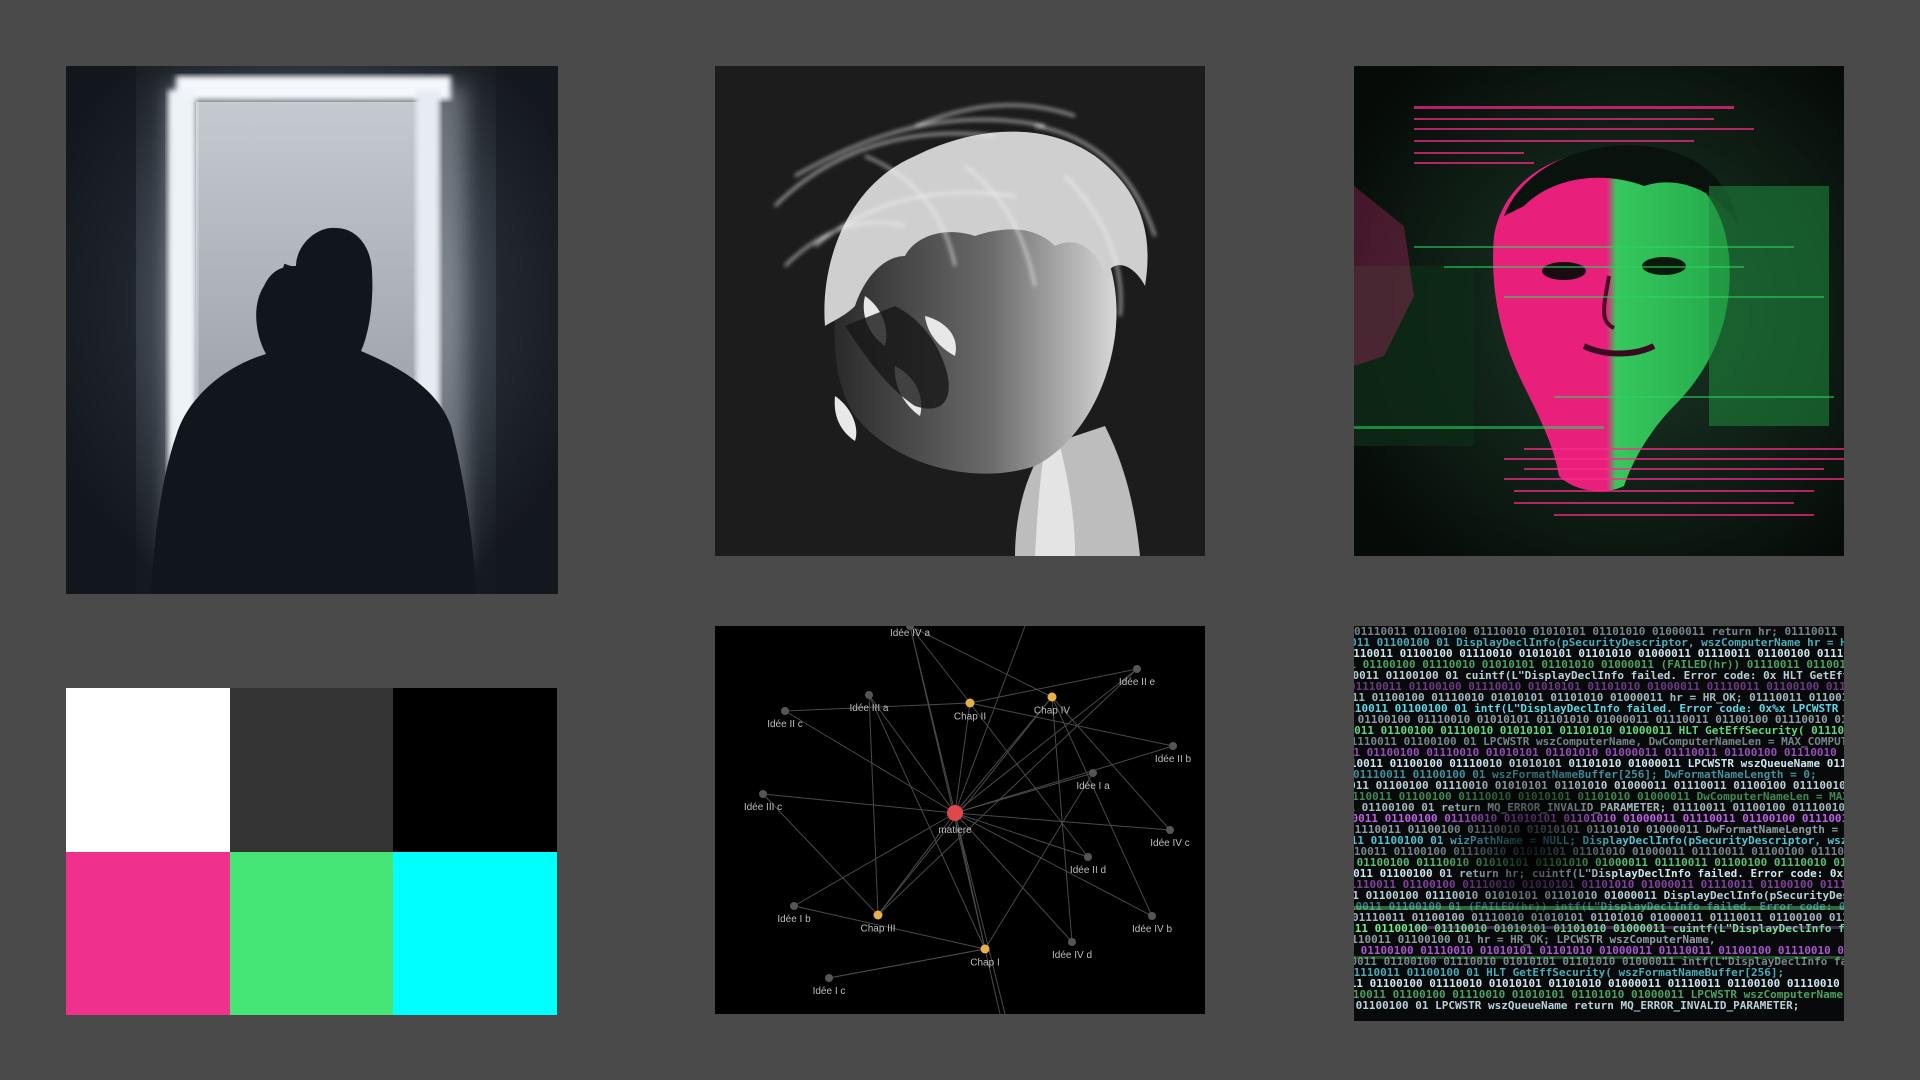 The width and height of the screenshot is (1920, 1080). Describe the element at coordinates (763, 807) in the screenshot. I see `graph-idee-iii-c-label: Idée III c` at that location.